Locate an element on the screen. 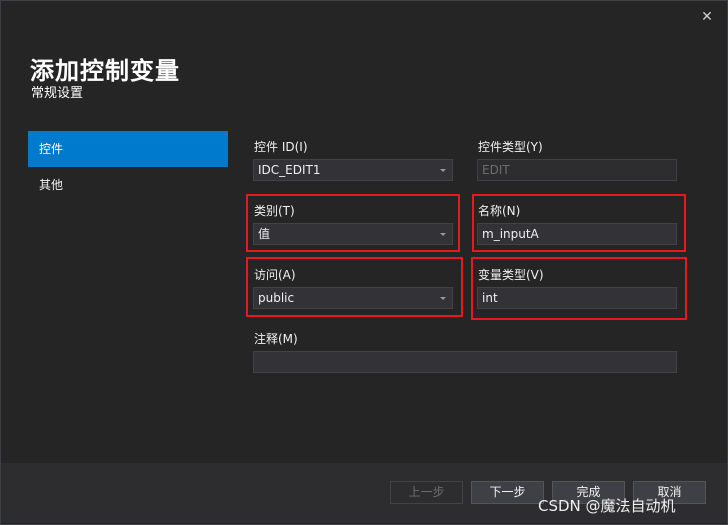 Image resolution: width=728 pixels, height=525 pixels. var-type-input: int is located at coordinates (577, 298).